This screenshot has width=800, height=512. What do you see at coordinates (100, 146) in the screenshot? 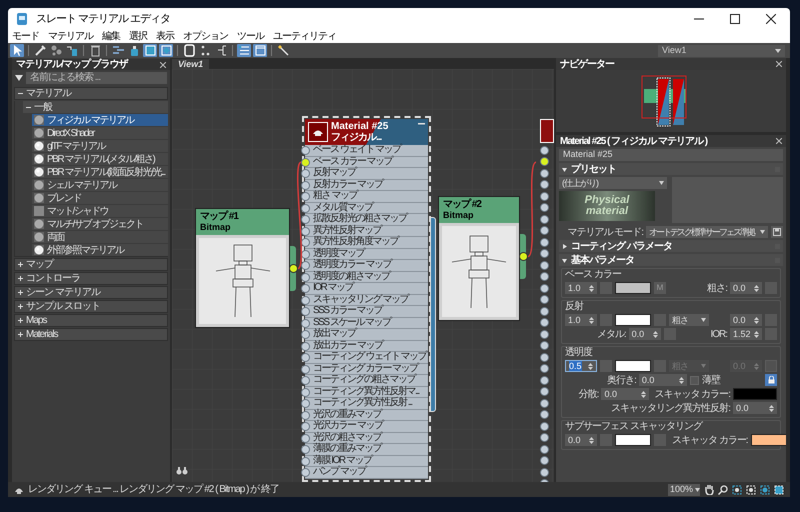
I see `material-item: glTF マテリアル` at bounding box center [100, 146].